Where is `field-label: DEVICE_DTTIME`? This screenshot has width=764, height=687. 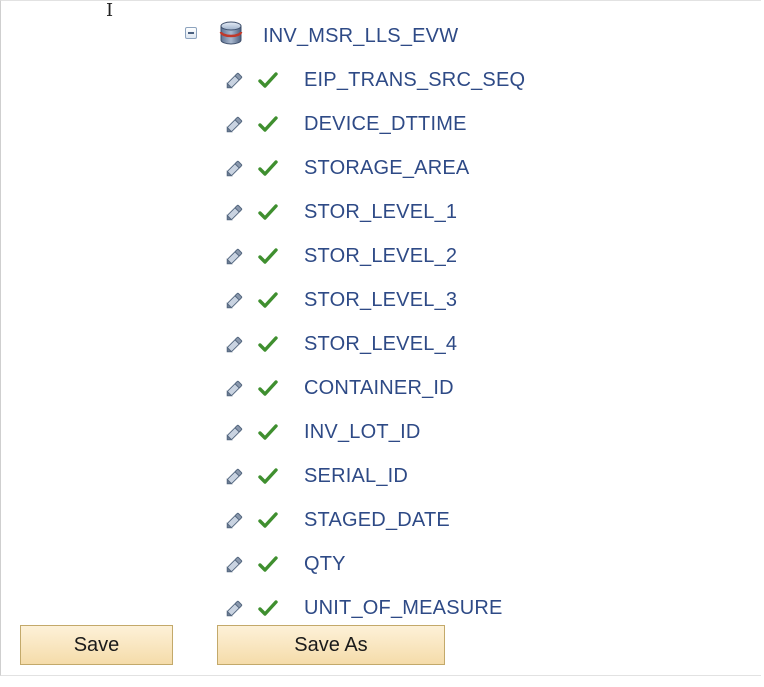
field-label: DEVICE_DTTIME is located at coordinates (385, 124).